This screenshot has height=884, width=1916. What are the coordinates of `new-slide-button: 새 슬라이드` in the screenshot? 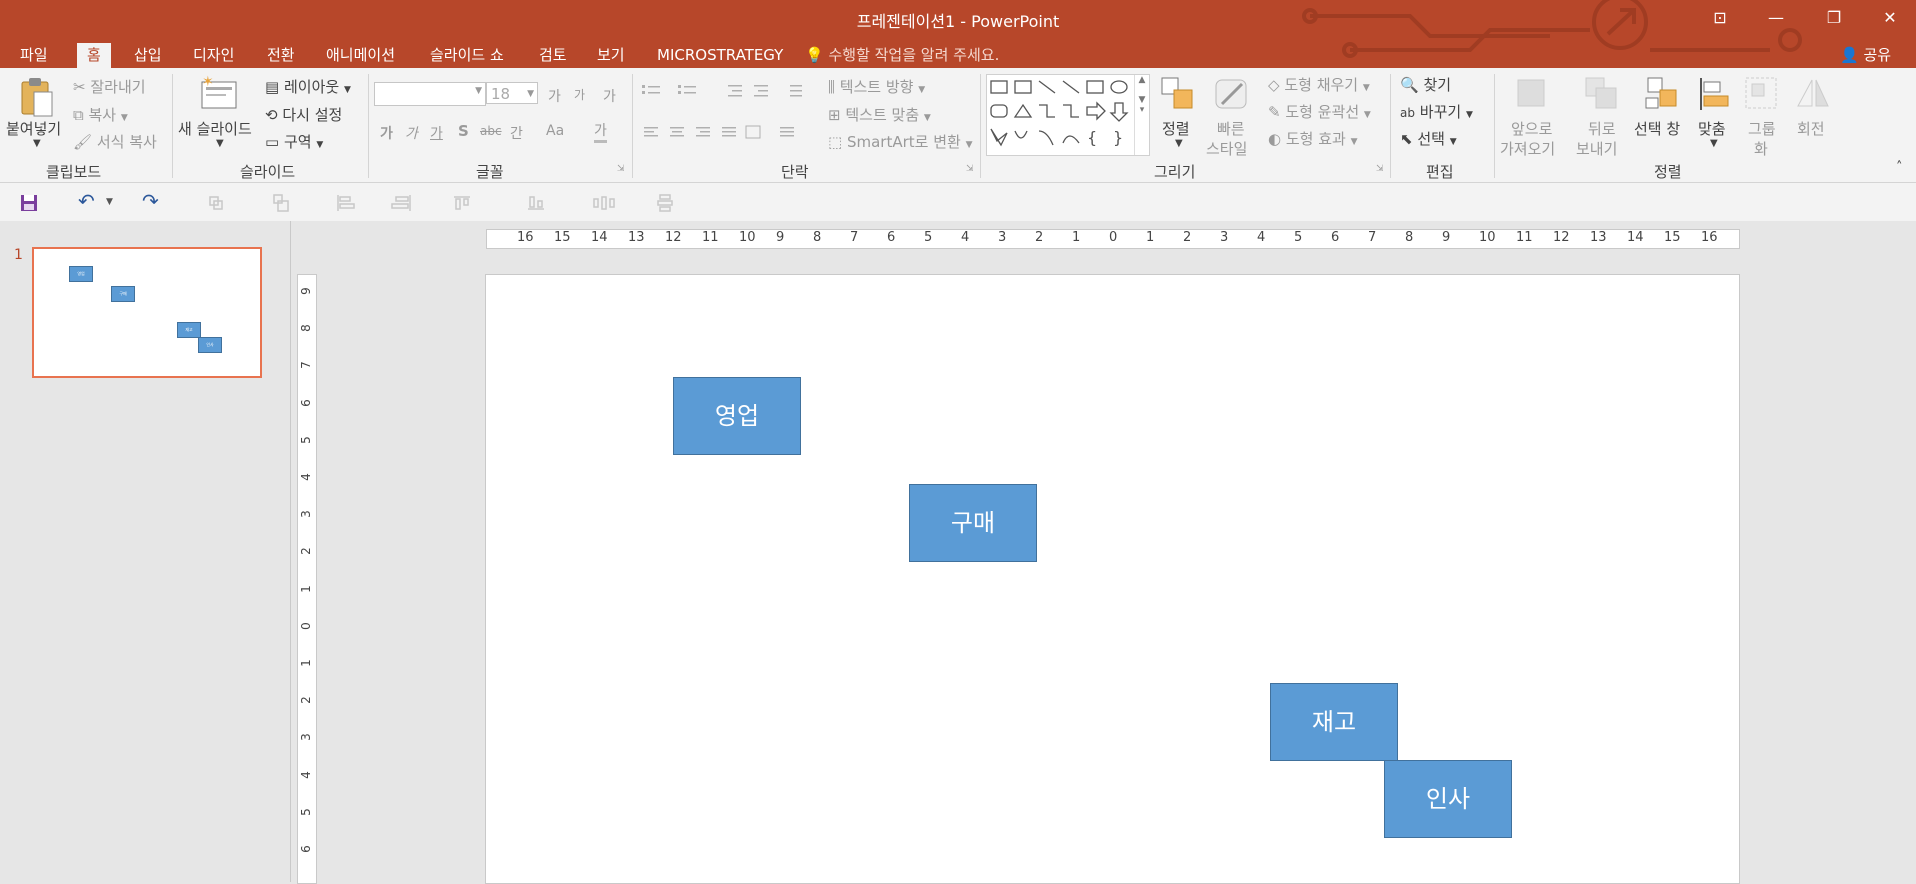 It's located at (215, 128).